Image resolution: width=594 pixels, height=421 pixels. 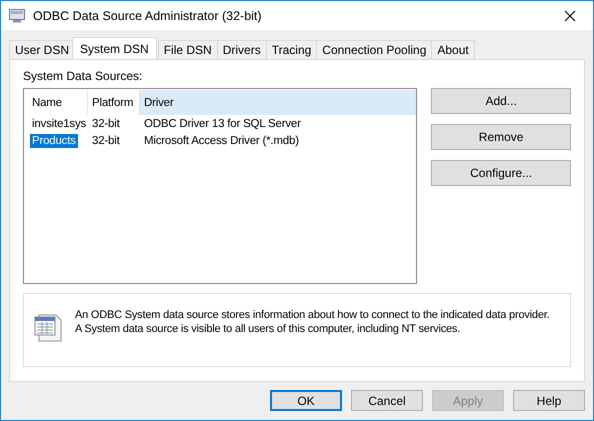 What do you see at coordinates (17, 15) in the screenshot?
I see `app-icon` at bounding box center [17, 15].